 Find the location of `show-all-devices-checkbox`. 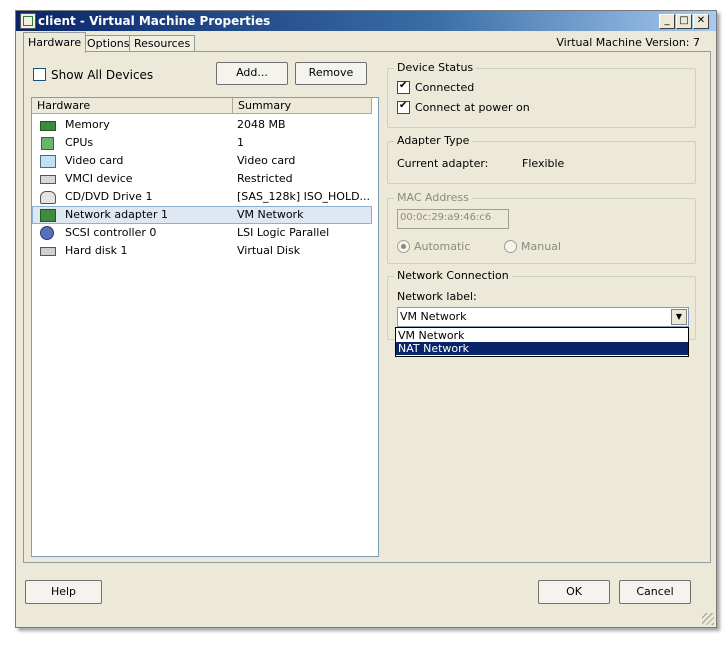

show-all-devices-checkbox is located at coordinates (39, 74).